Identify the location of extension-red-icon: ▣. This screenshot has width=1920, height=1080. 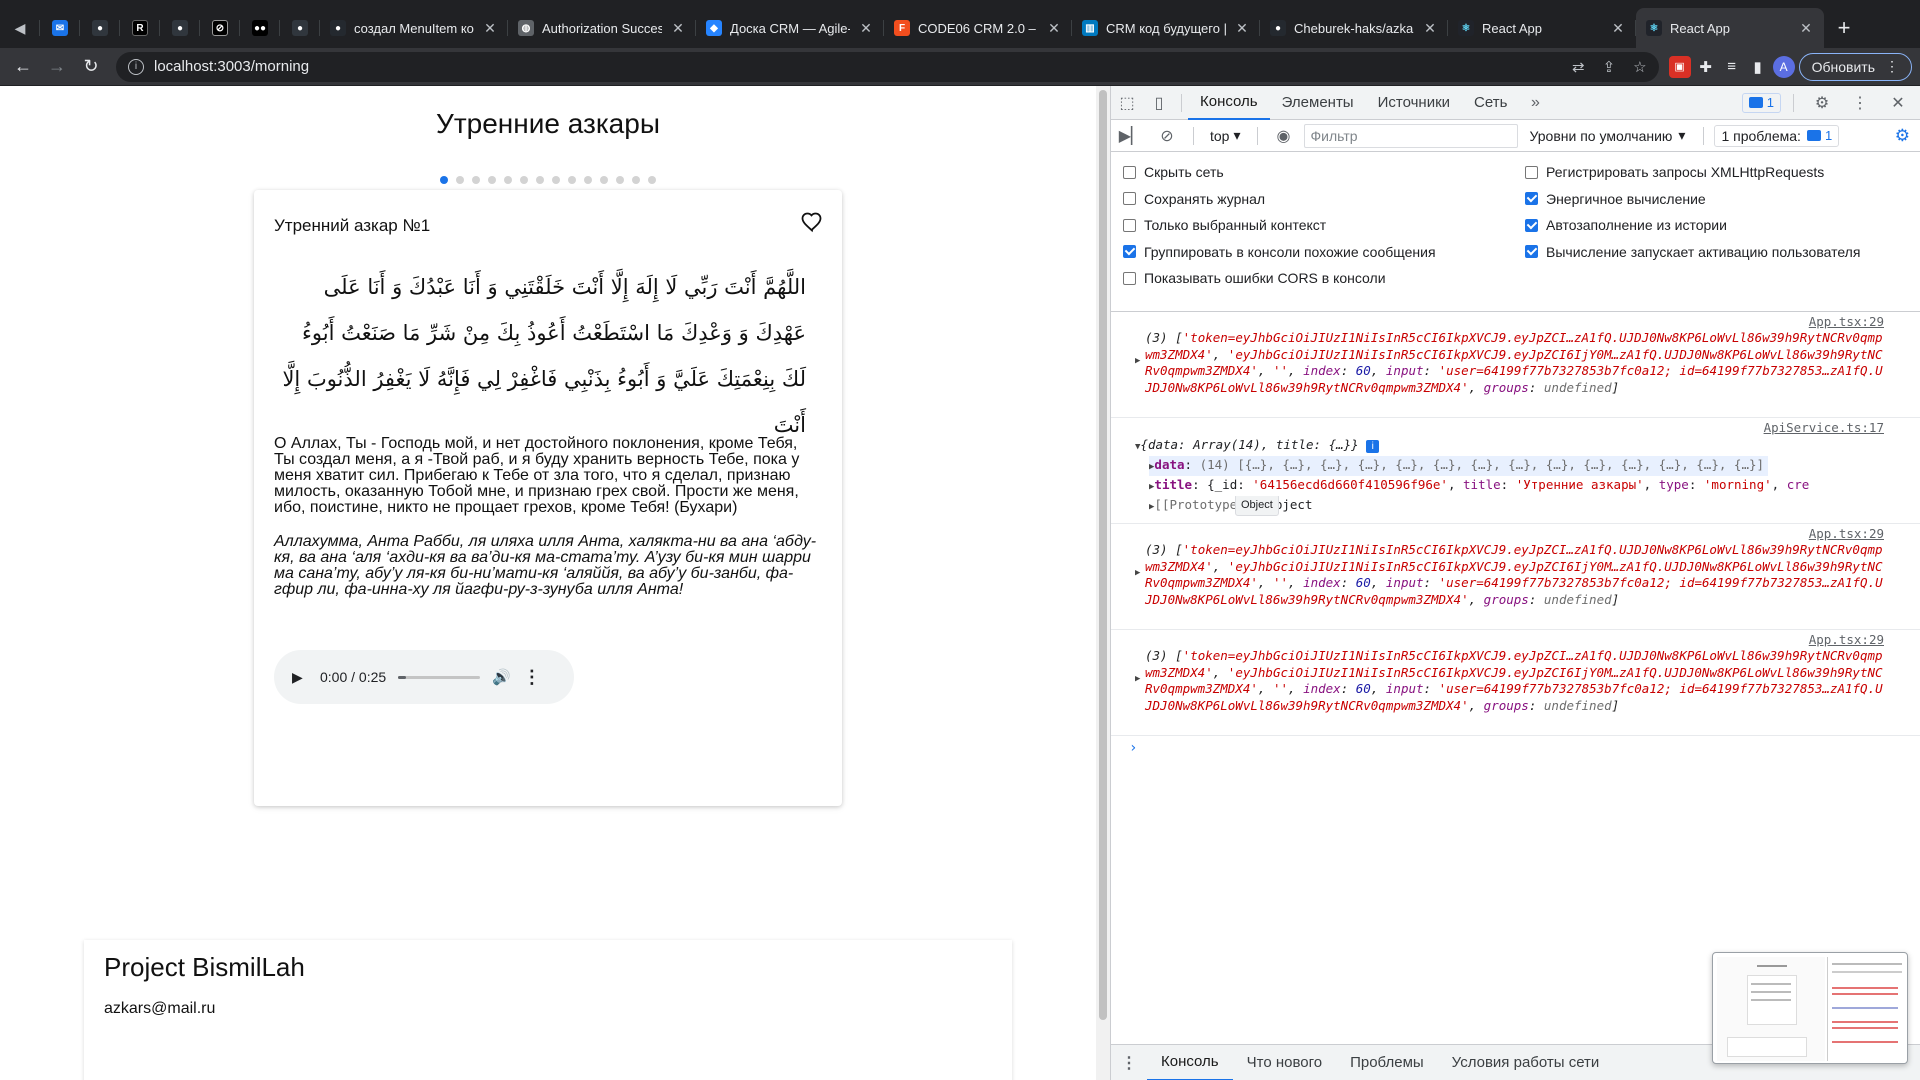
(1679, 66).